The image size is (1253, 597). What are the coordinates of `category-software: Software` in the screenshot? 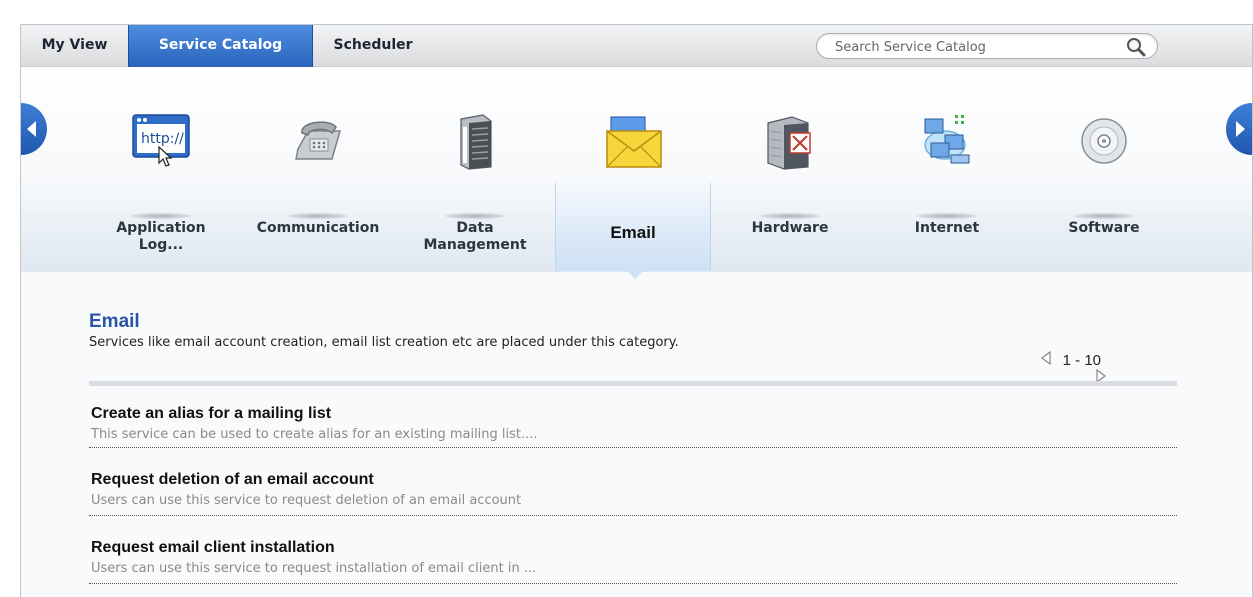 It's located at (1104, 169).